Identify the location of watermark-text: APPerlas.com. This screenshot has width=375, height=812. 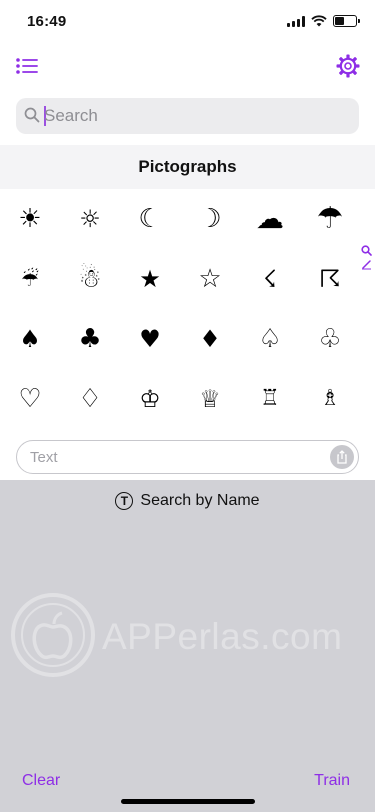
(222, 636).